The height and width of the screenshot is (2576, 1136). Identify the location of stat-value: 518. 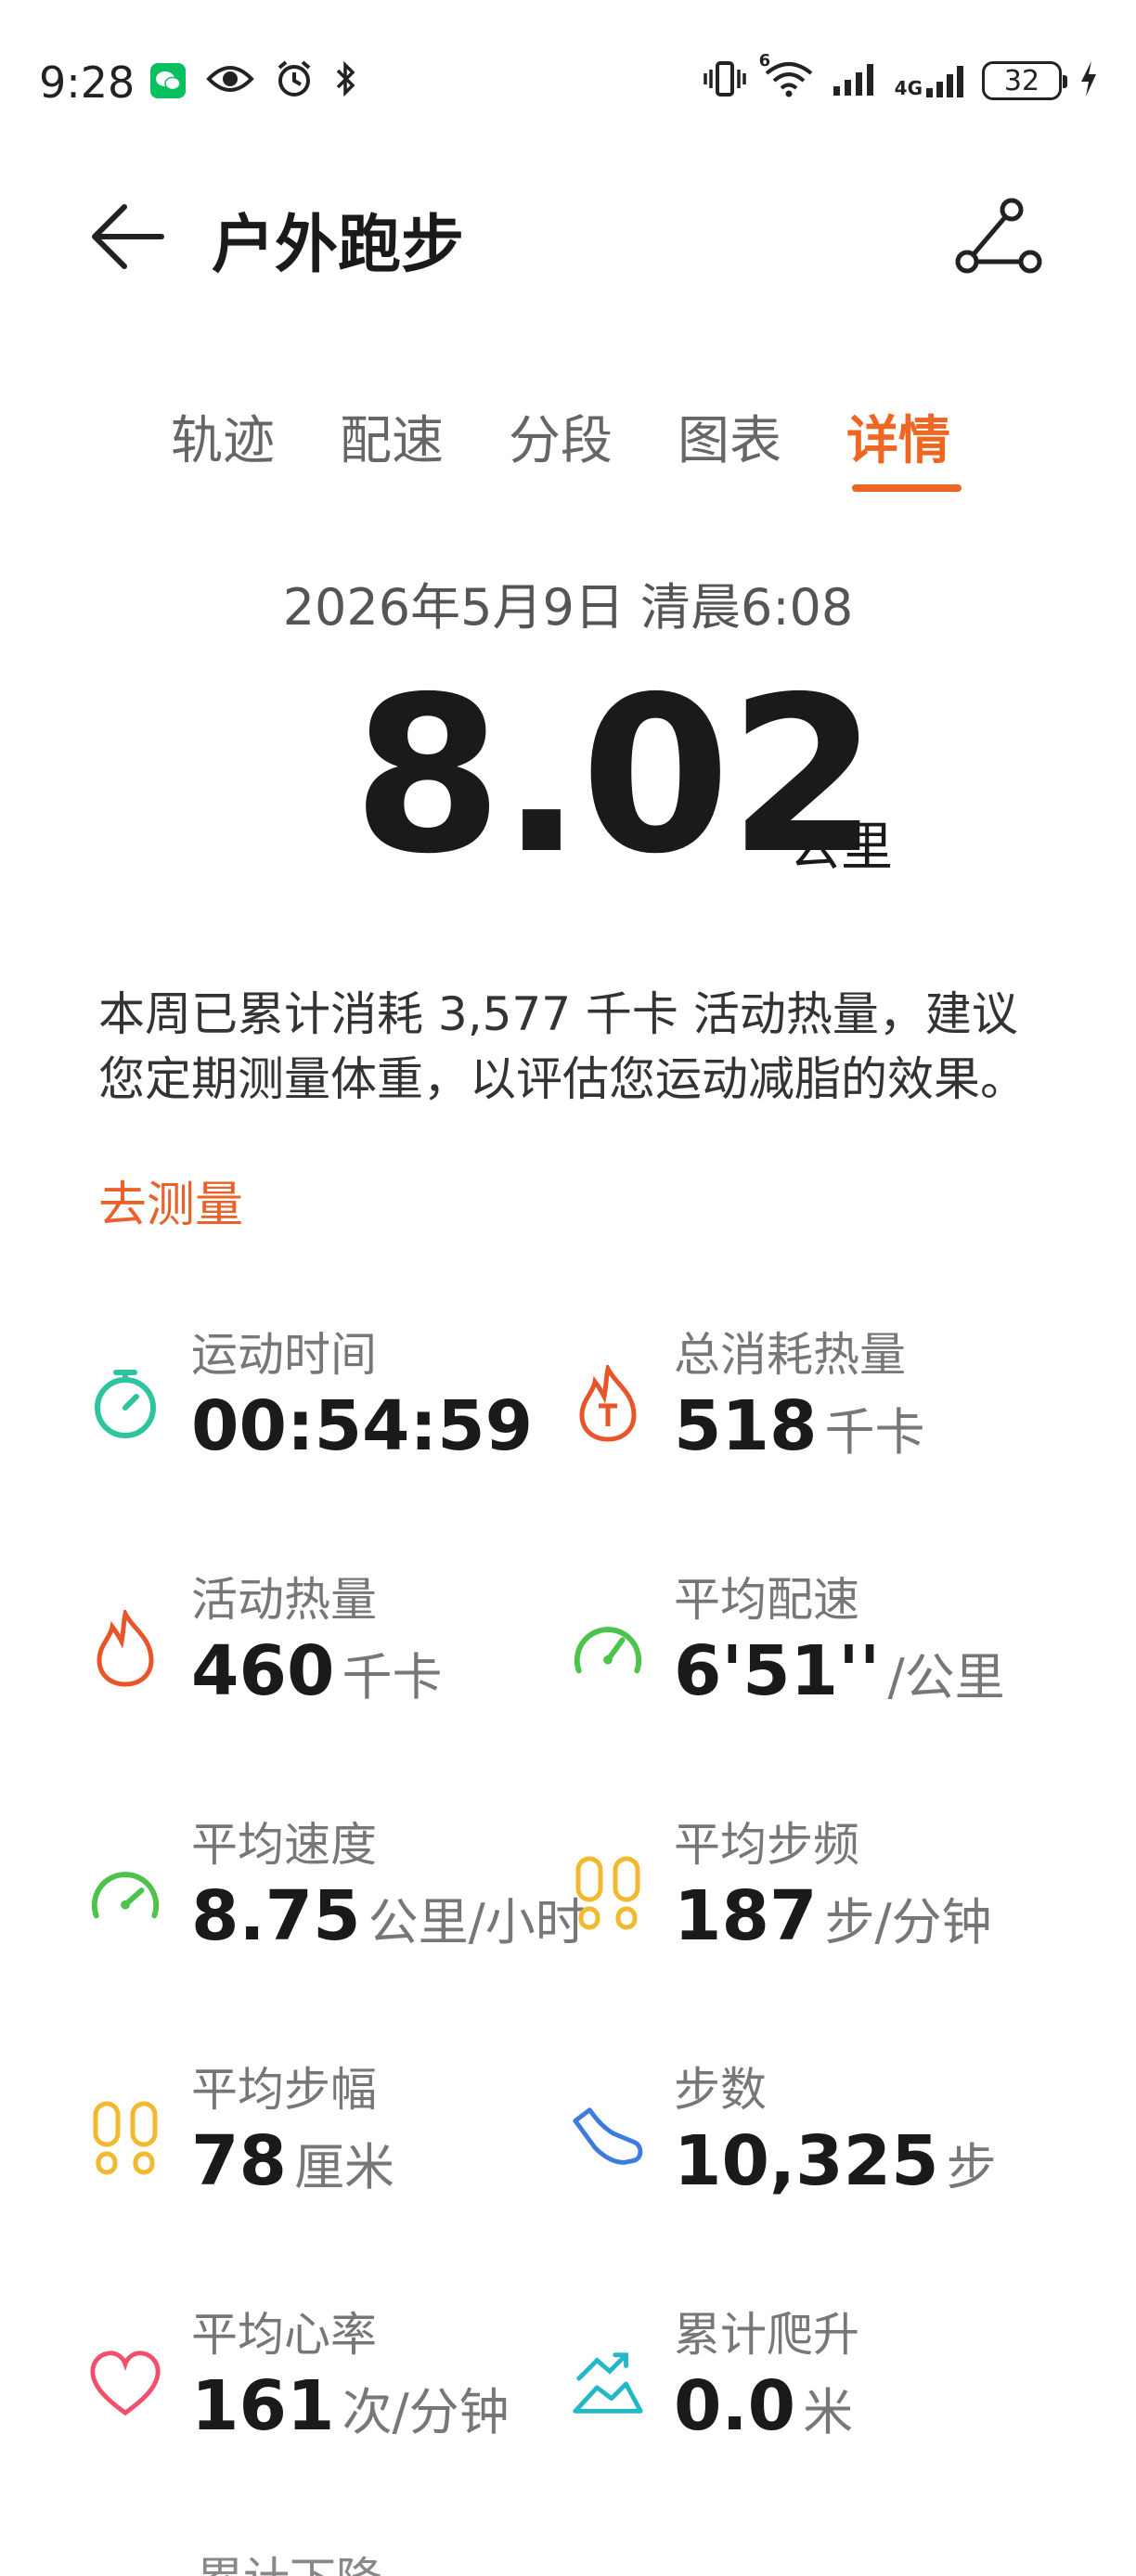
(746, 1426).